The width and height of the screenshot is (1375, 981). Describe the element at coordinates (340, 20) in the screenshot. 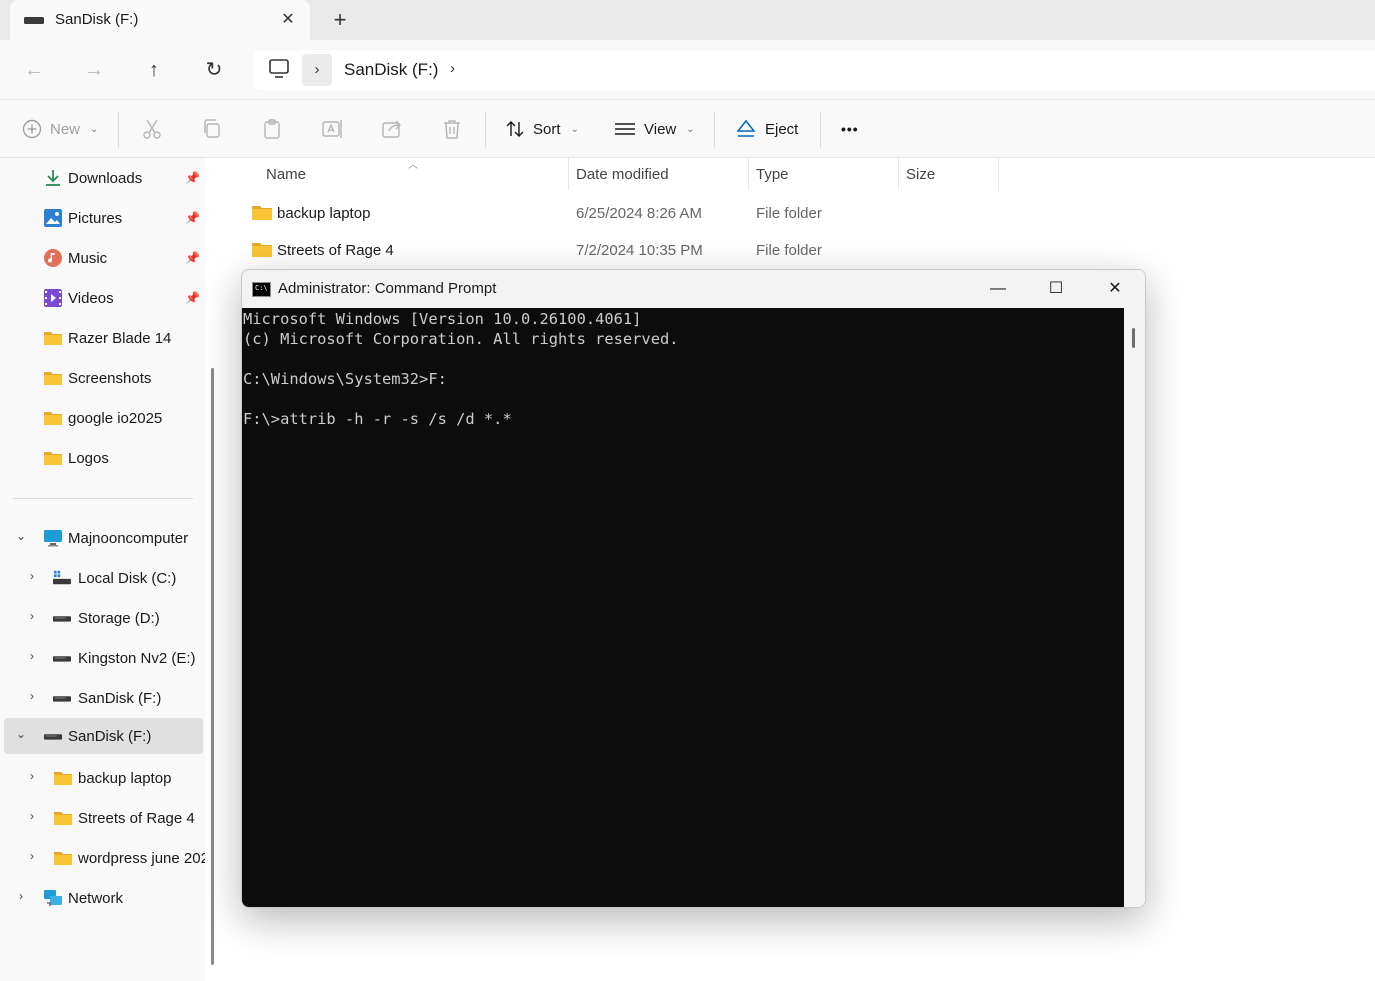

I see `new-tab-button: +` at that location.